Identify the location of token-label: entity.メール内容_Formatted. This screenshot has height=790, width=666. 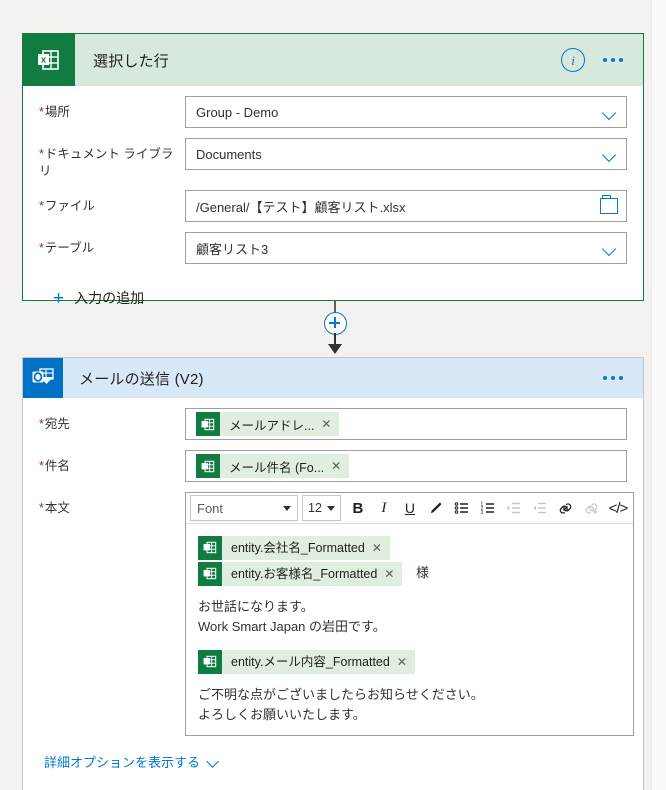
(310, 661).